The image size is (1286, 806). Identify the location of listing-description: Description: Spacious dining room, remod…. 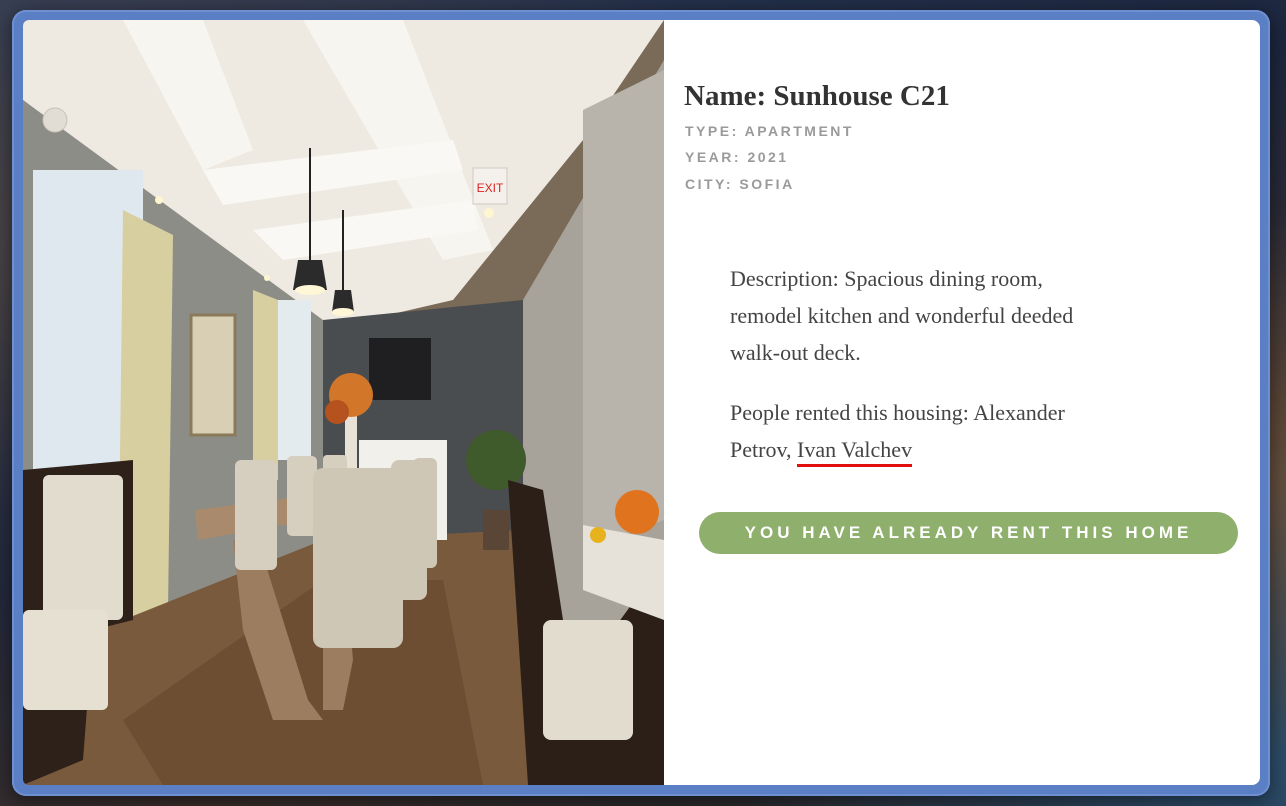
(902, 315).